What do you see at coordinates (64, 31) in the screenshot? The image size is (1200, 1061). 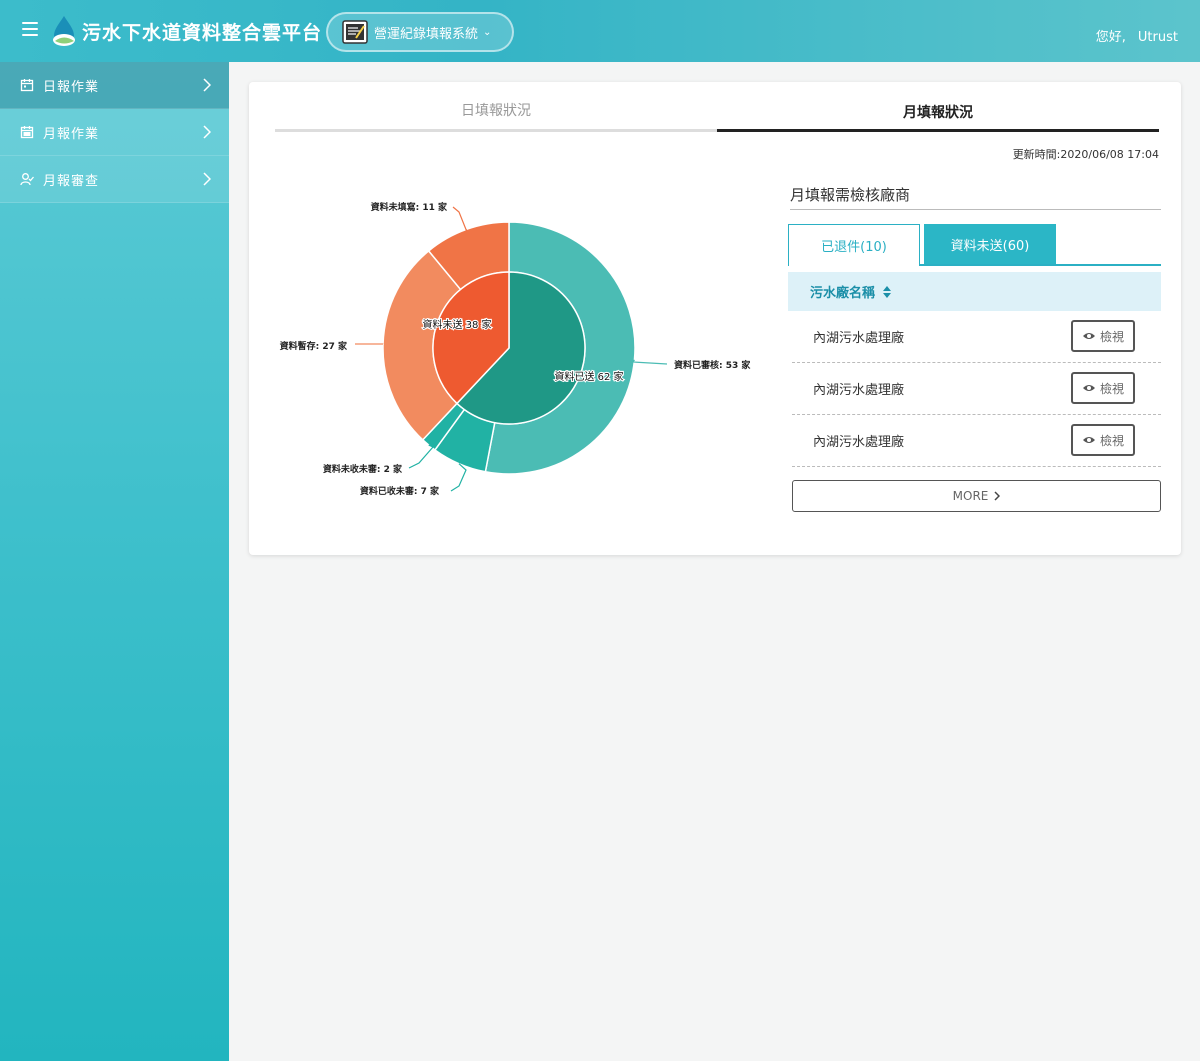 I see `water-drop-logo-icon` at bounding box center [64, 31].